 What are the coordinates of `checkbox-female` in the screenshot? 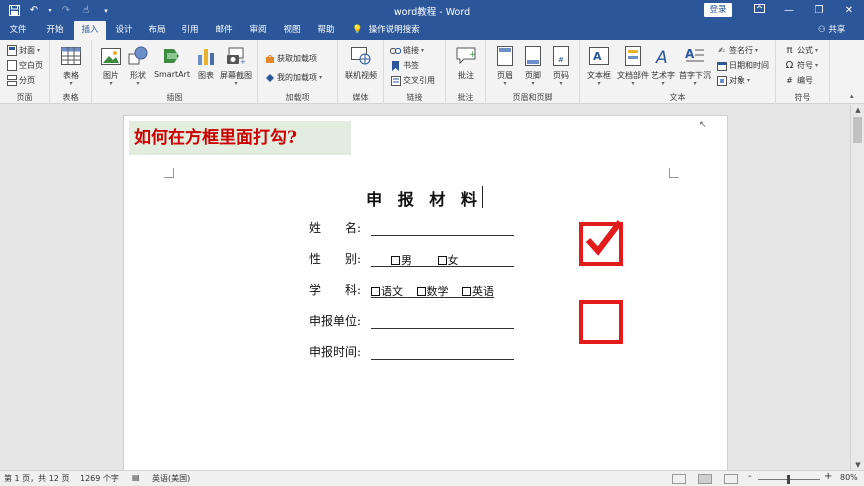 It's located at (442, 260).